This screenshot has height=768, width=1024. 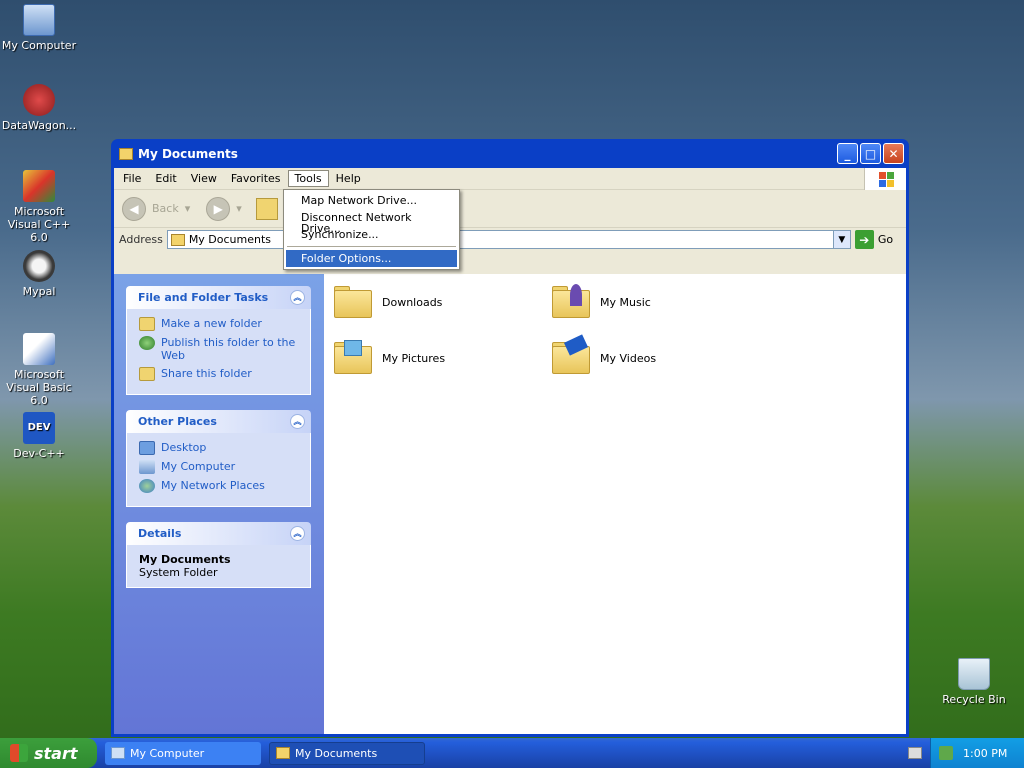 What do you see at coordinates (893, 153) in the screenshot?
I see `close-button: ✕` at bounding box center [893, 153].